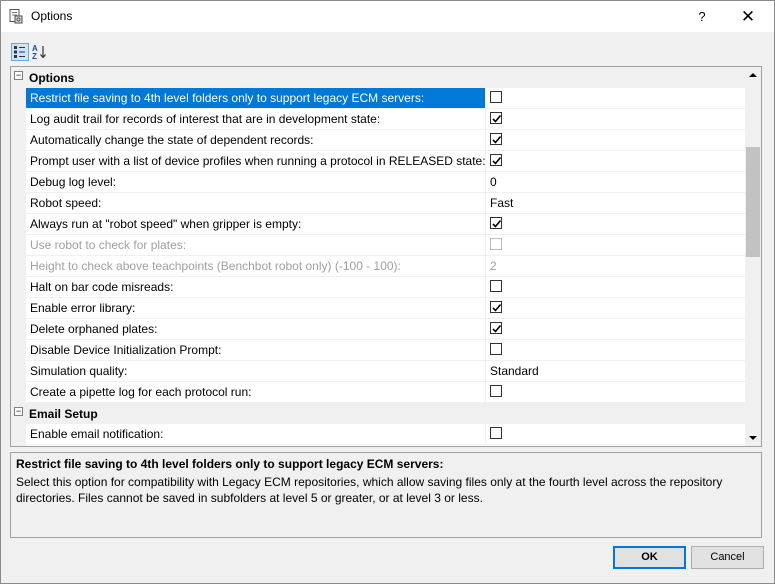 Image resolution: width=775 pixels, height=584 pixels. Describe the element at coordinates (387, 16) in the screenshot. I see `title-bar: Options ? ✕` at that location.